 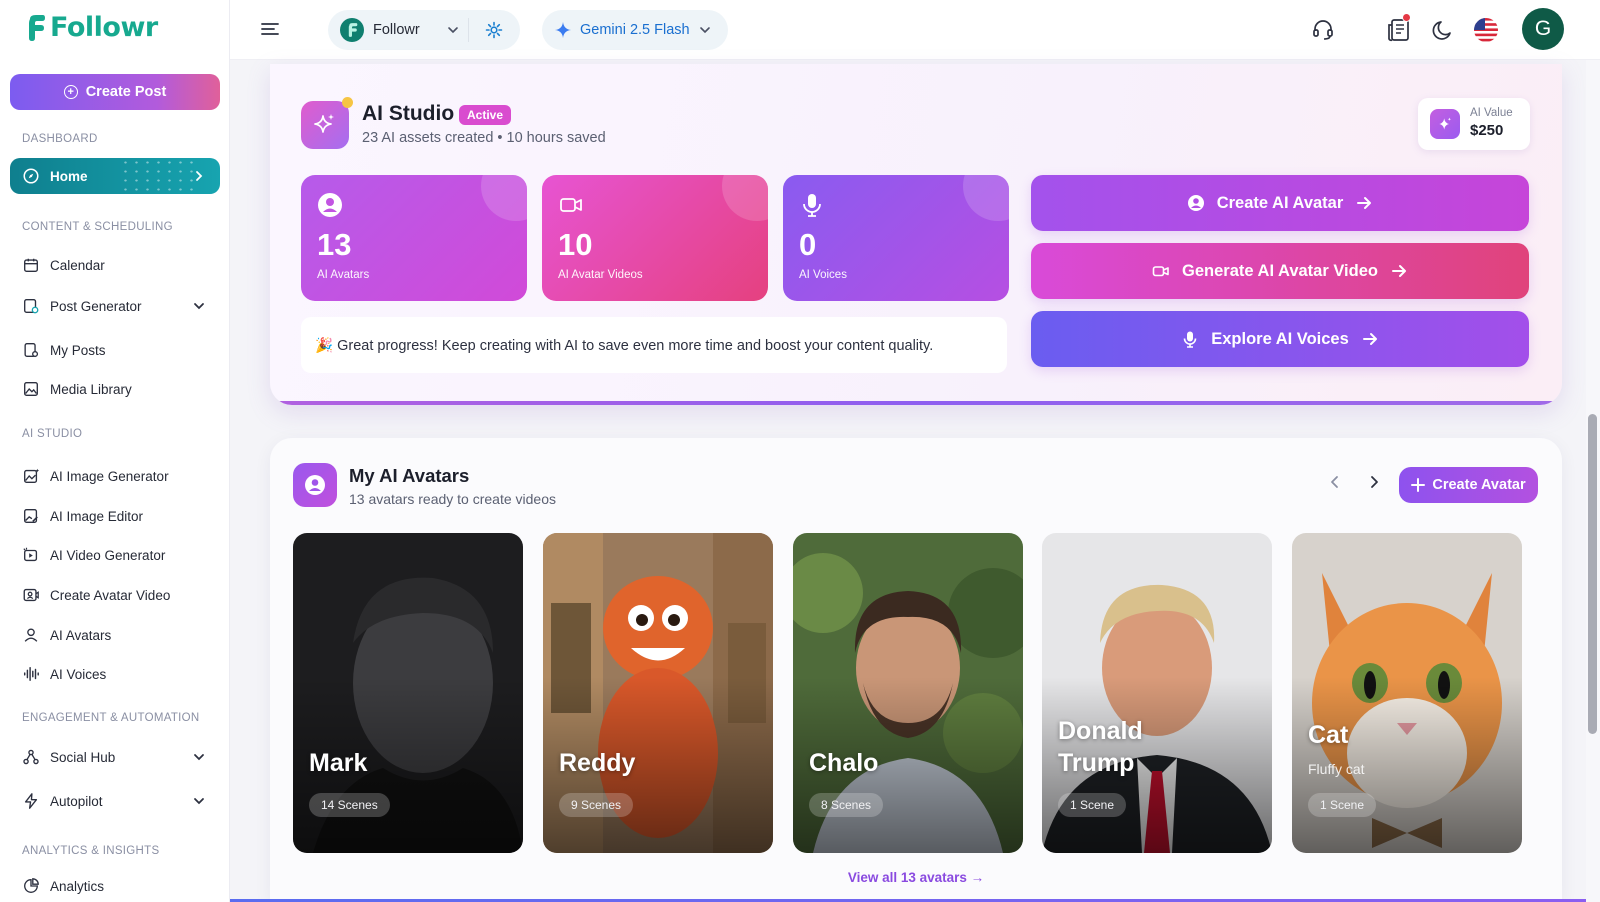 I want to click on stat-ai-voices: 0 AI Voices, so click(x=896, y=238).